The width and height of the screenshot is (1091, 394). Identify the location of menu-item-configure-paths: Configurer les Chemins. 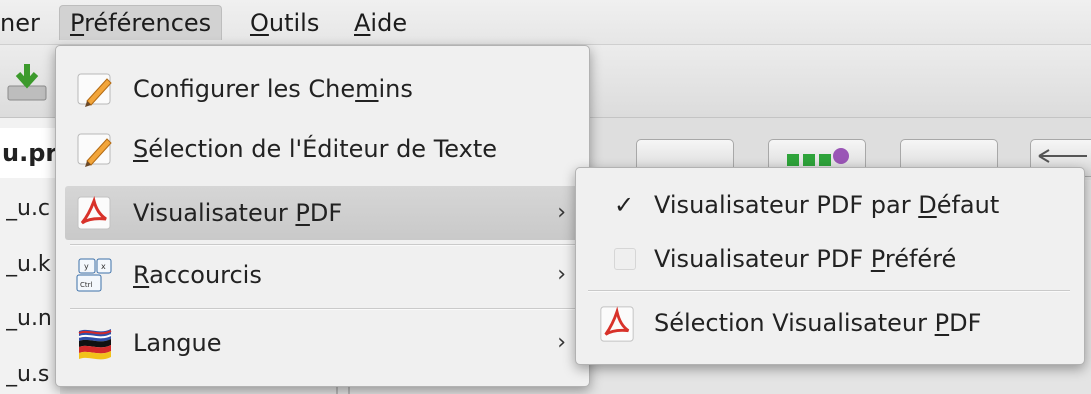
(322, 89).